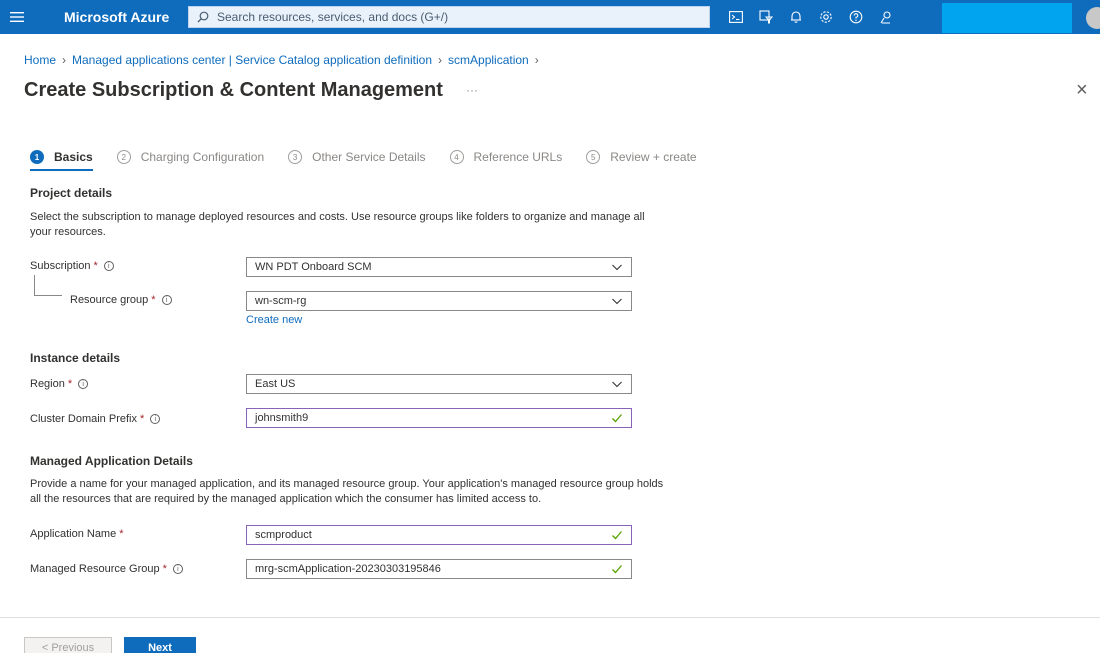  I want to click on tab-charging-configuration: 2 Charging Configuration, so click(190, 157).